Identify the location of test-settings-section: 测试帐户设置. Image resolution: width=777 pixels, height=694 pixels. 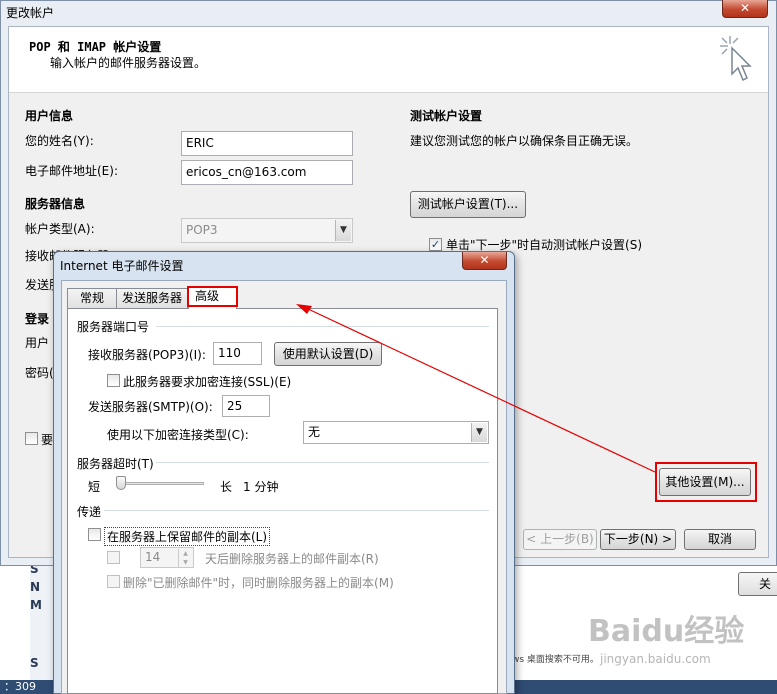
(446, 116).